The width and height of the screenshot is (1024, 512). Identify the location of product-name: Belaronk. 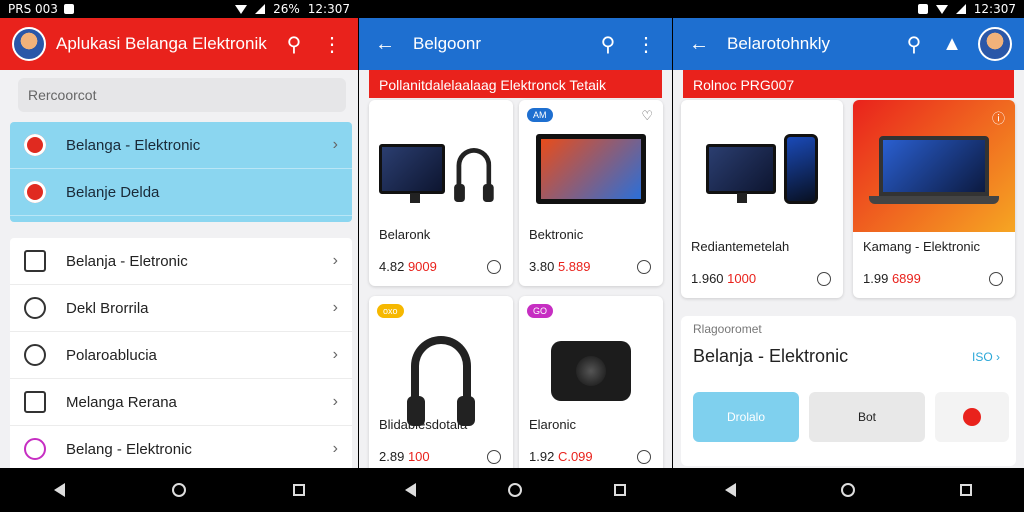
(405, 234).